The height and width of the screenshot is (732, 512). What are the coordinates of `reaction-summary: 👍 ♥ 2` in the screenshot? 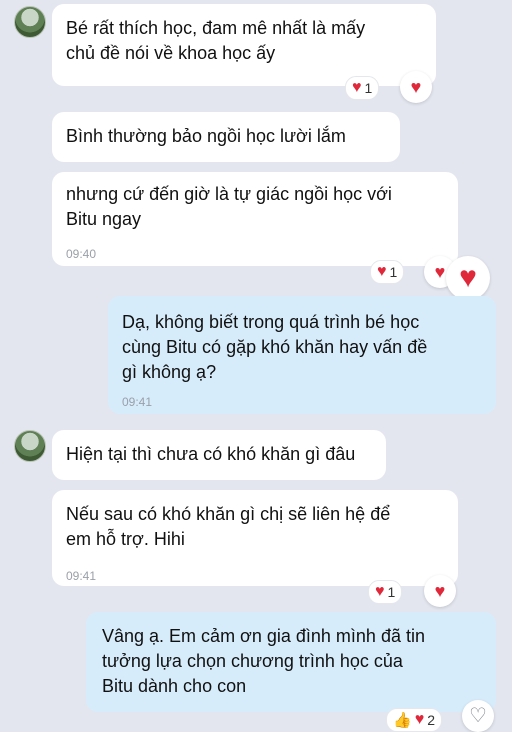 It's located at (414, 720).